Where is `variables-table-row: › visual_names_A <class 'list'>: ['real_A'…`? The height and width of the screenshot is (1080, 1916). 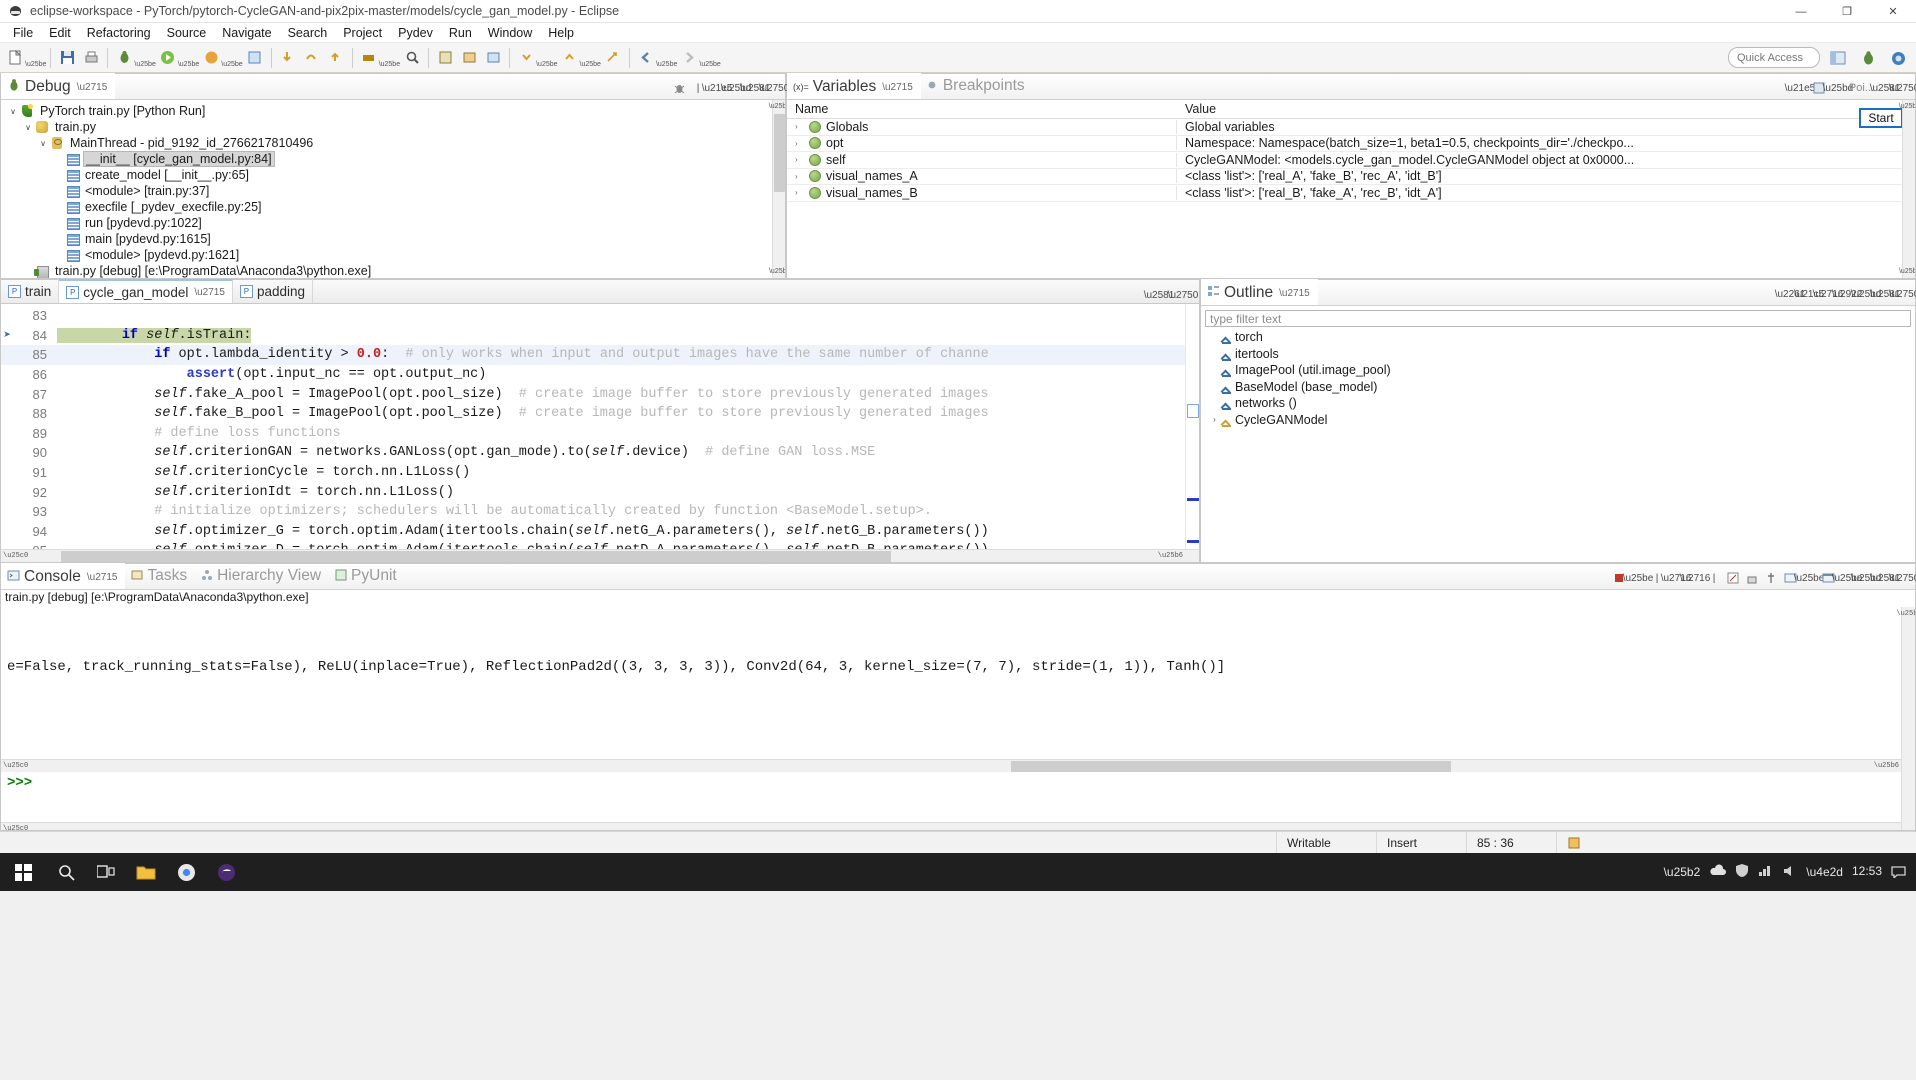
variables-table-row: › visual_names_A <class 'list'>: ['real_A'… is located at coordinates (1351, 177).